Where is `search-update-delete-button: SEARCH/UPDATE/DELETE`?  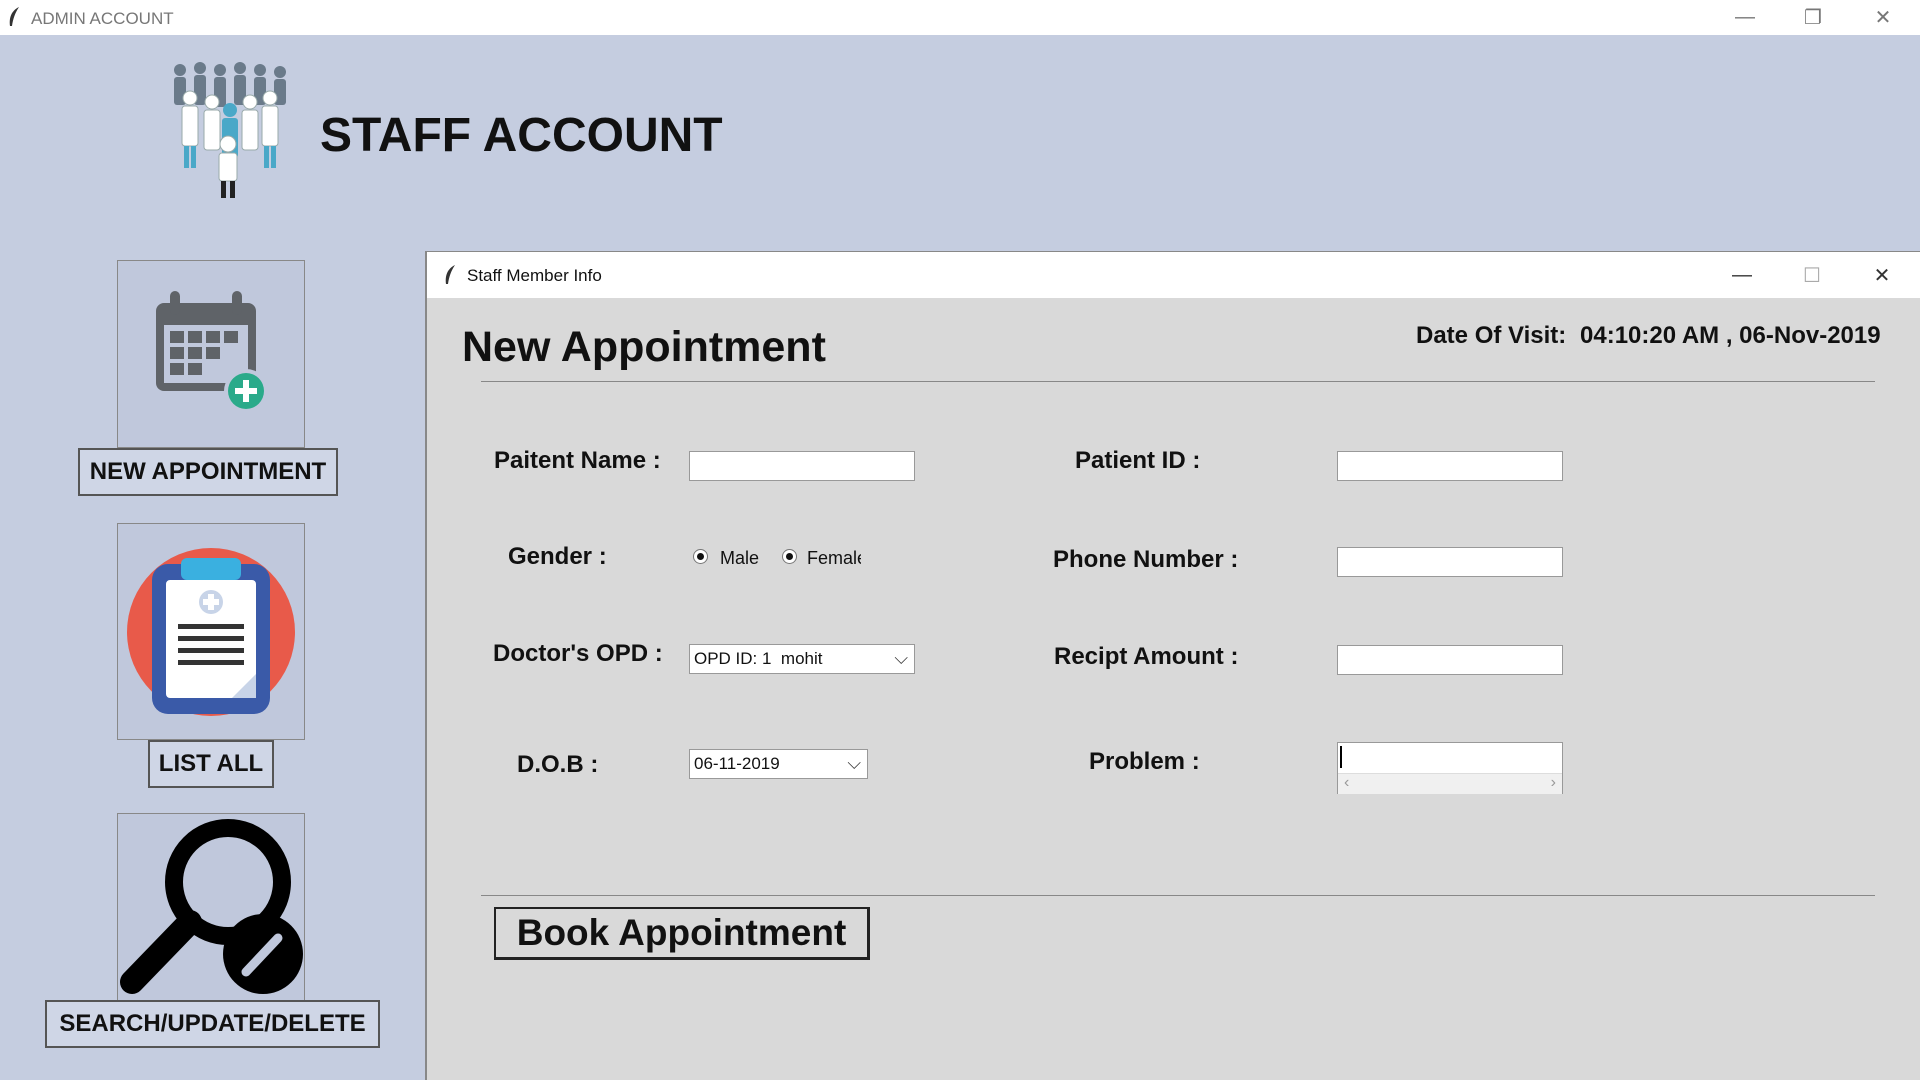 search-update-delete-button: SEARCH/UPDATE/DELETE is located at coordinates (212, 1024).